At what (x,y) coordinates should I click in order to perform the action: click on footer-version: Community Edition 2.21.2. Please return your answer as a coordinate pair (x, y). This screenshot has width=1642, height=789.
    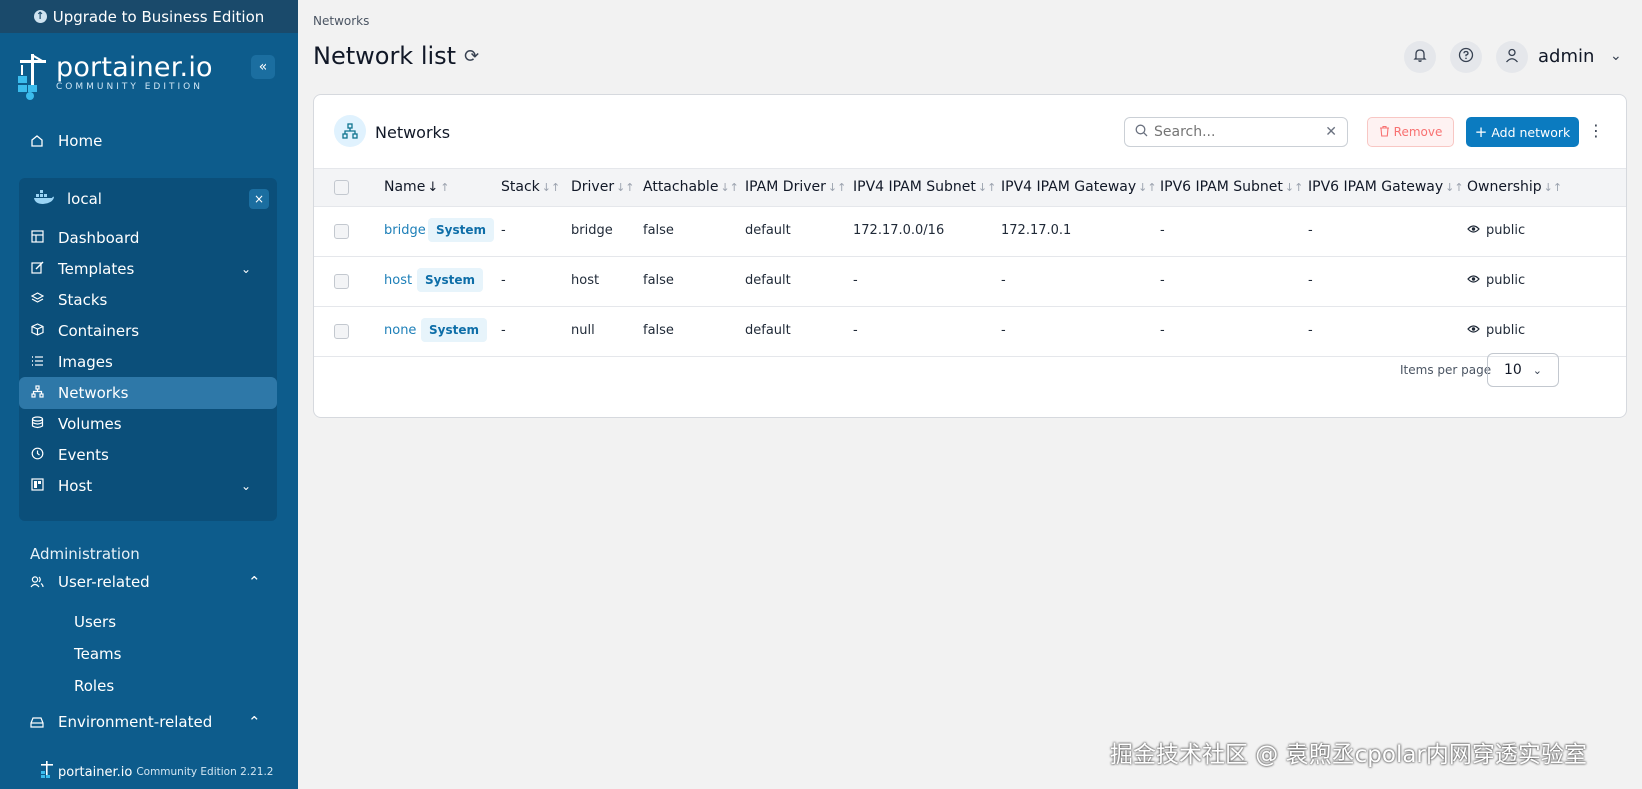
    Looking at the image, I should click on (205, 772).